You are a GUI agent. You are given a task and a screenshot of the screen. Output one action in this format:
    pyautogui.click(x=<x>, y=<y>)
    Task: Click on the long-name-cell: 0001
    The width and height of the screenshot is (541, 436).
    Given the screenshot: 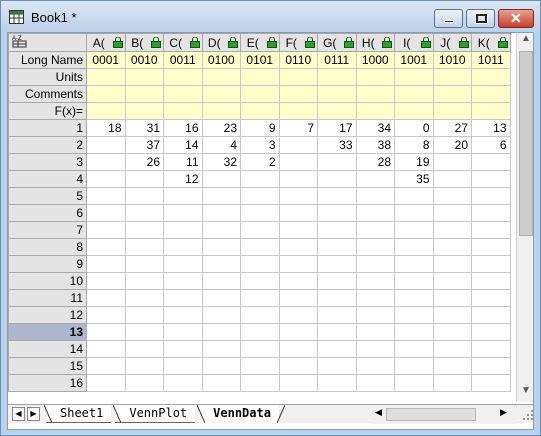 What is the action you would take?
    pyautogui.click(x=106, y=60)
    